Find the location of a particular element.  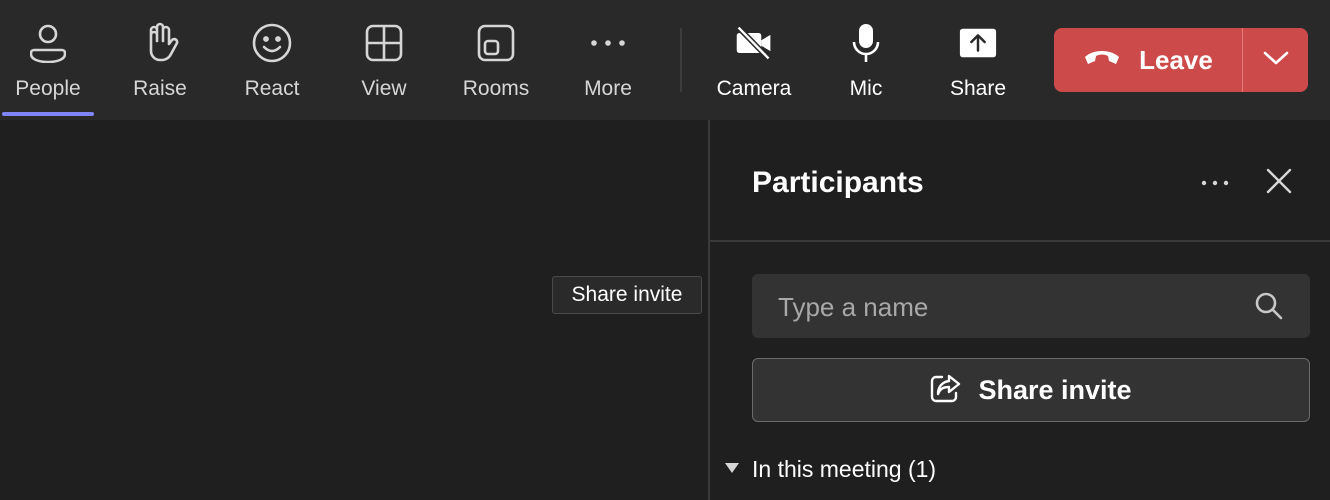

toolbar-divider is located at coordinates (681, 60).